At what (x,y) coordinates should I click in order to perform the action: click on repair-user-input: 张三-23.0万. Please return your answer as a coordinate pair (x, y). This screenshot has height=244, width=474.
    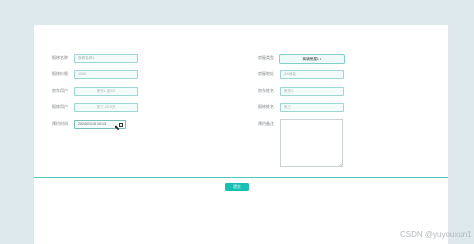
    Looking at the image, I should click on (106, 107).